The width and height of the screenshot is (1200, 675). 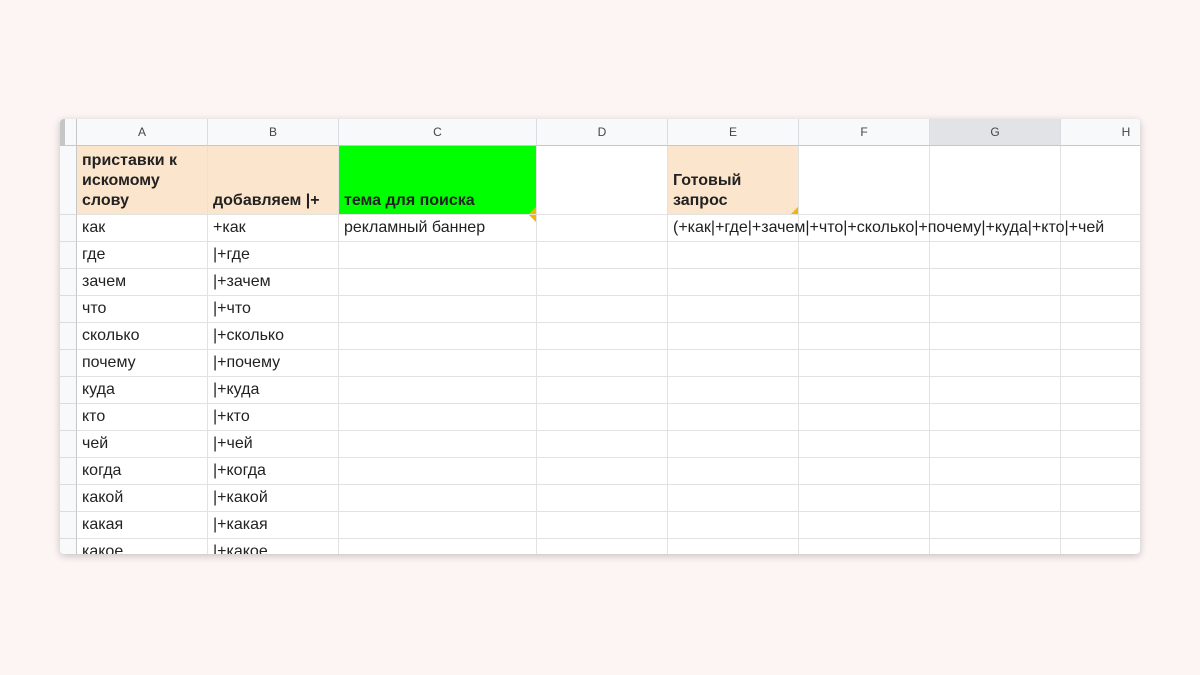 I want to click on cell-a7: почему, so click(x=142, y=363).